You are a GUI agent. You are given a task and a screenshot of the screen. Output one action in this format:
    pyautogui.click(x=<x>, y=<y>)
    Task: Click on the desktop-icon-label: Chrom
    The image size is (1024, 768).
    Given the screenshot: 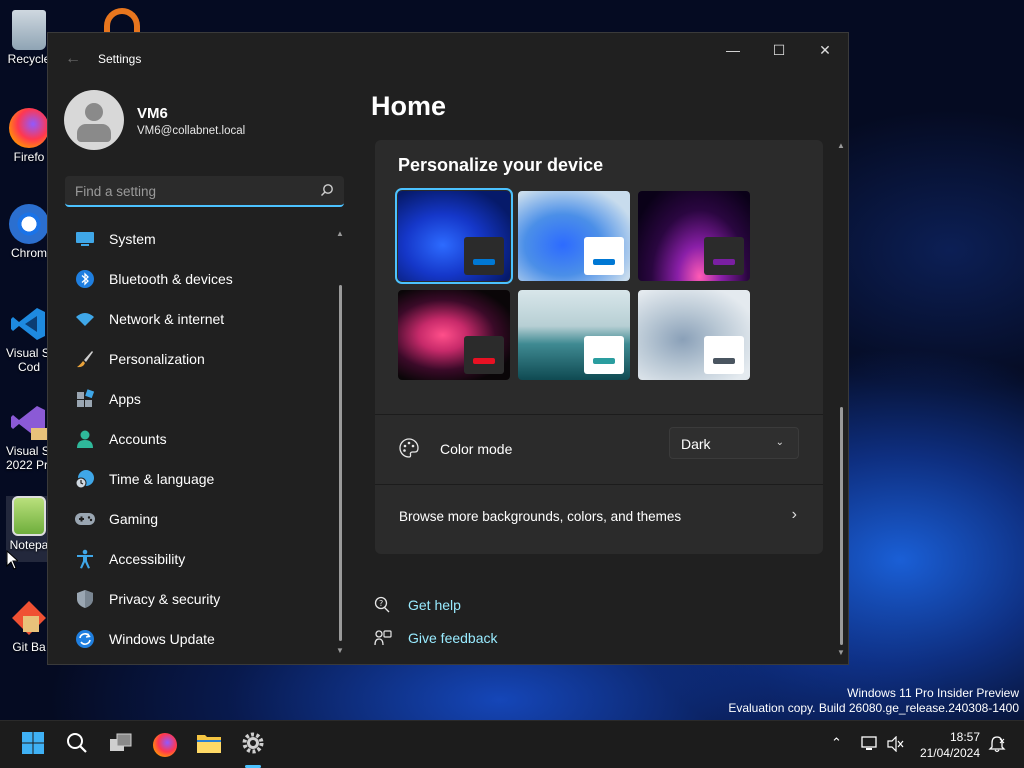 What is the action you would take?
    pyautogui.click(x=28, y=253)
    